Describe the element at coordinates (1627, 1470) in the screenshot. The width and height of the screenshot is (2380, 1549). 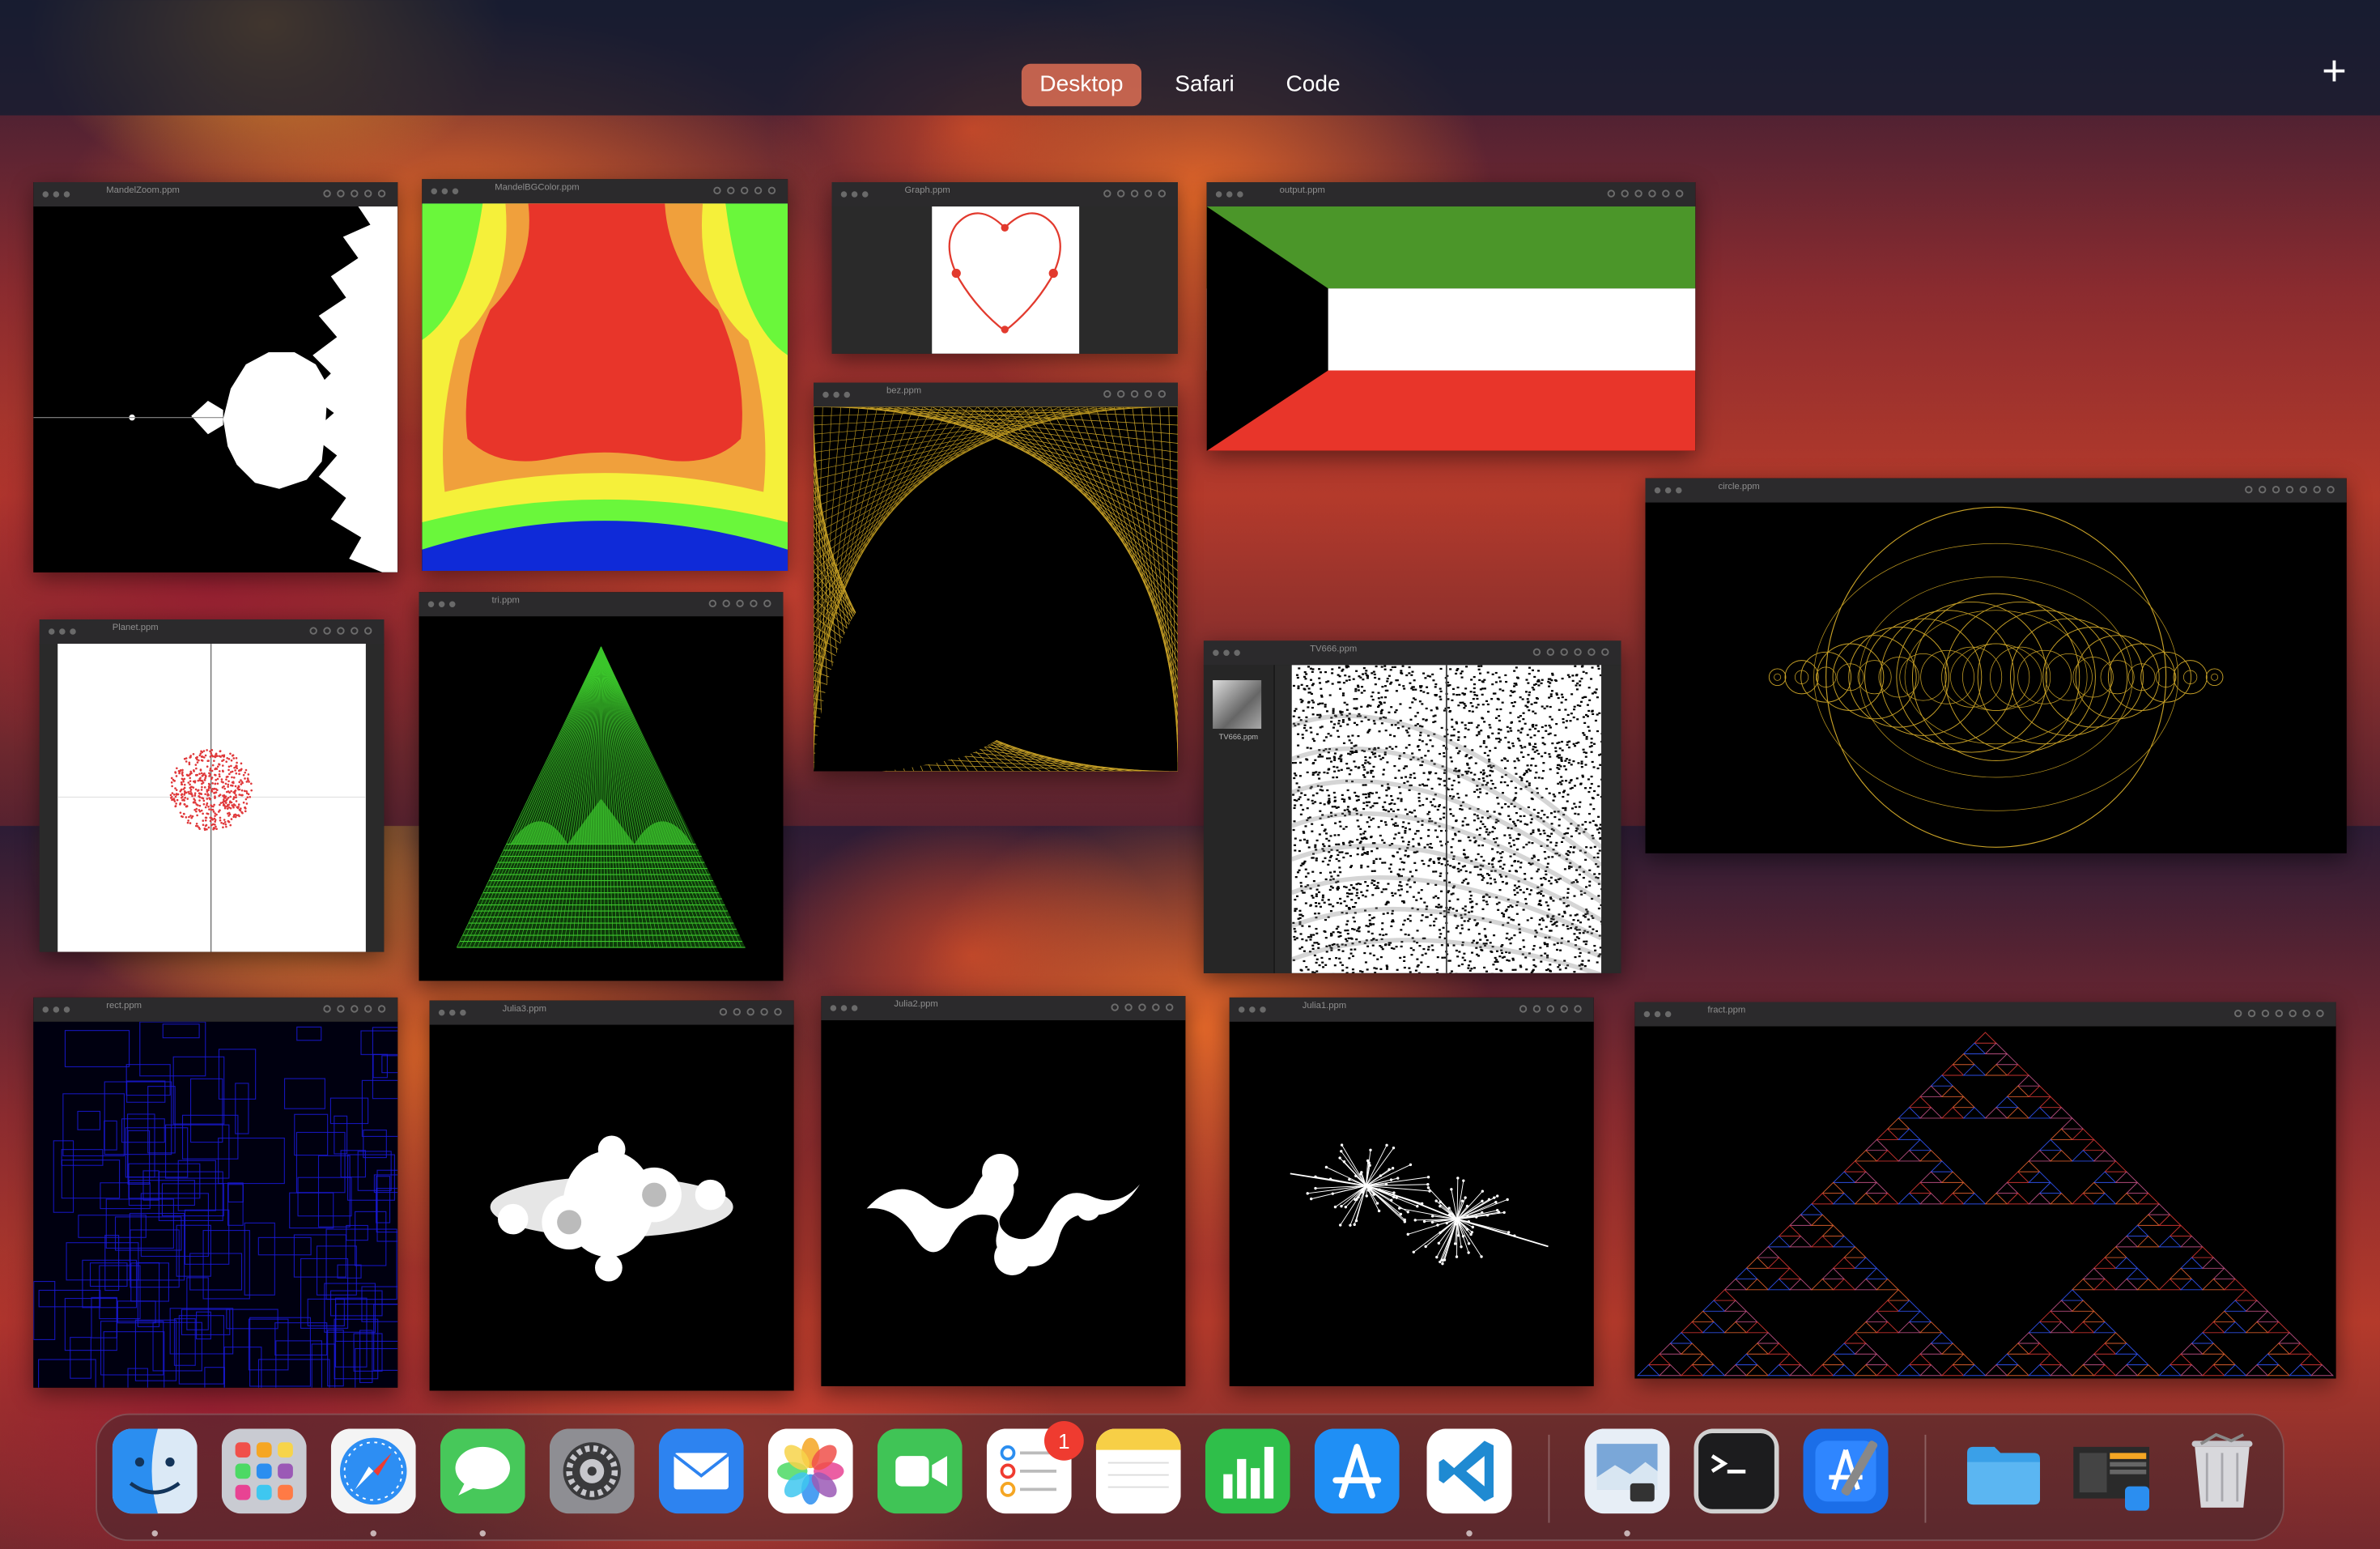
I see `preview-icon` at that location.